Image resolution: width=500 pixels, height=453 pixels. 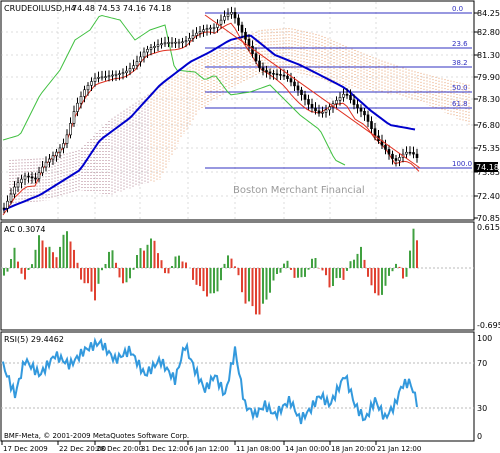 What do you see at coordinates (299, 190) in the screenshot?
I see `watermark: Boston Merchant Financial` at bounding box center [299, 190].